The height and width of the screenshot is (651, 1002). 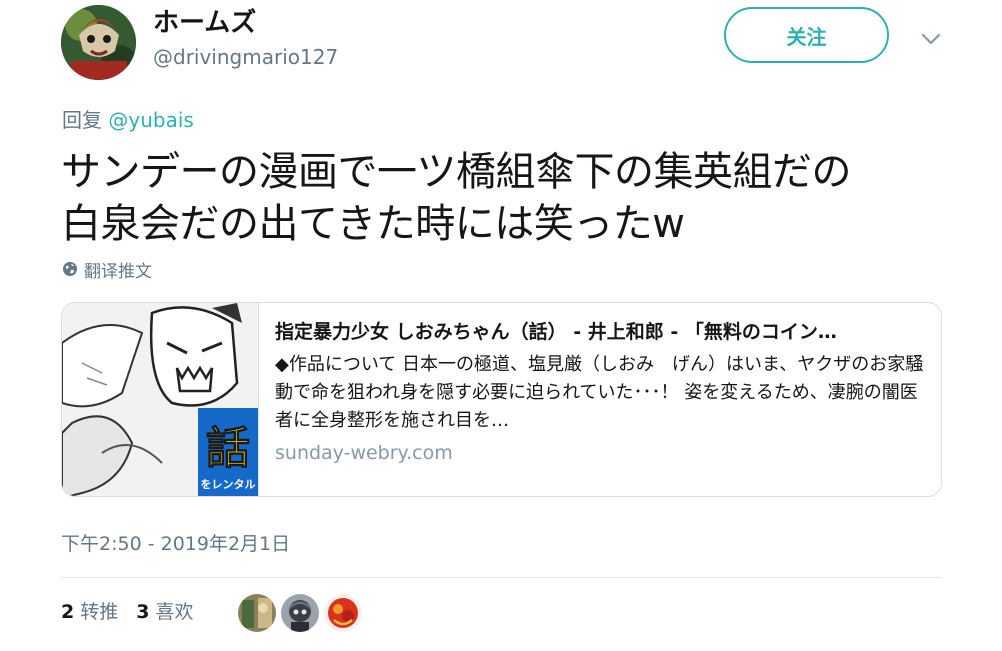 What do you see at coordinates (364, 453) in the screenshot?
I see `card-domain: sunday-webry.com` at bounding box center [364, 453].